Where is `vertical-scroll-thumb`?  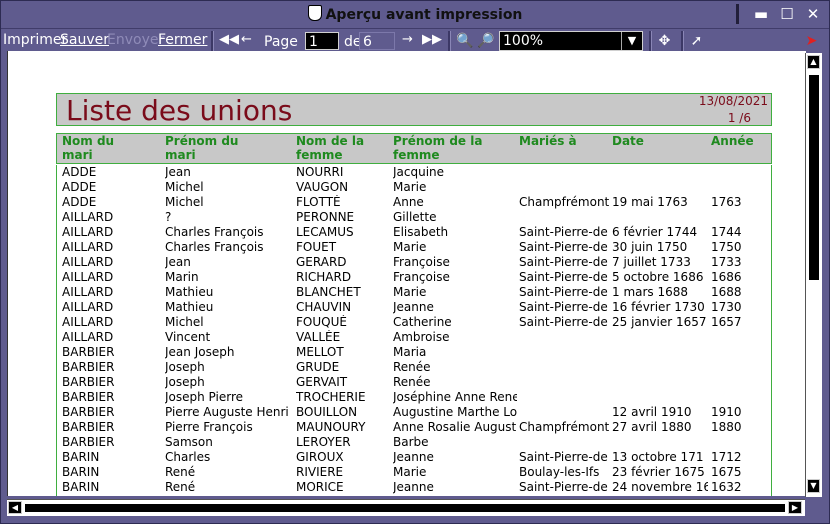 vertical-scroll-thumb is located at coordinates (814, 177).